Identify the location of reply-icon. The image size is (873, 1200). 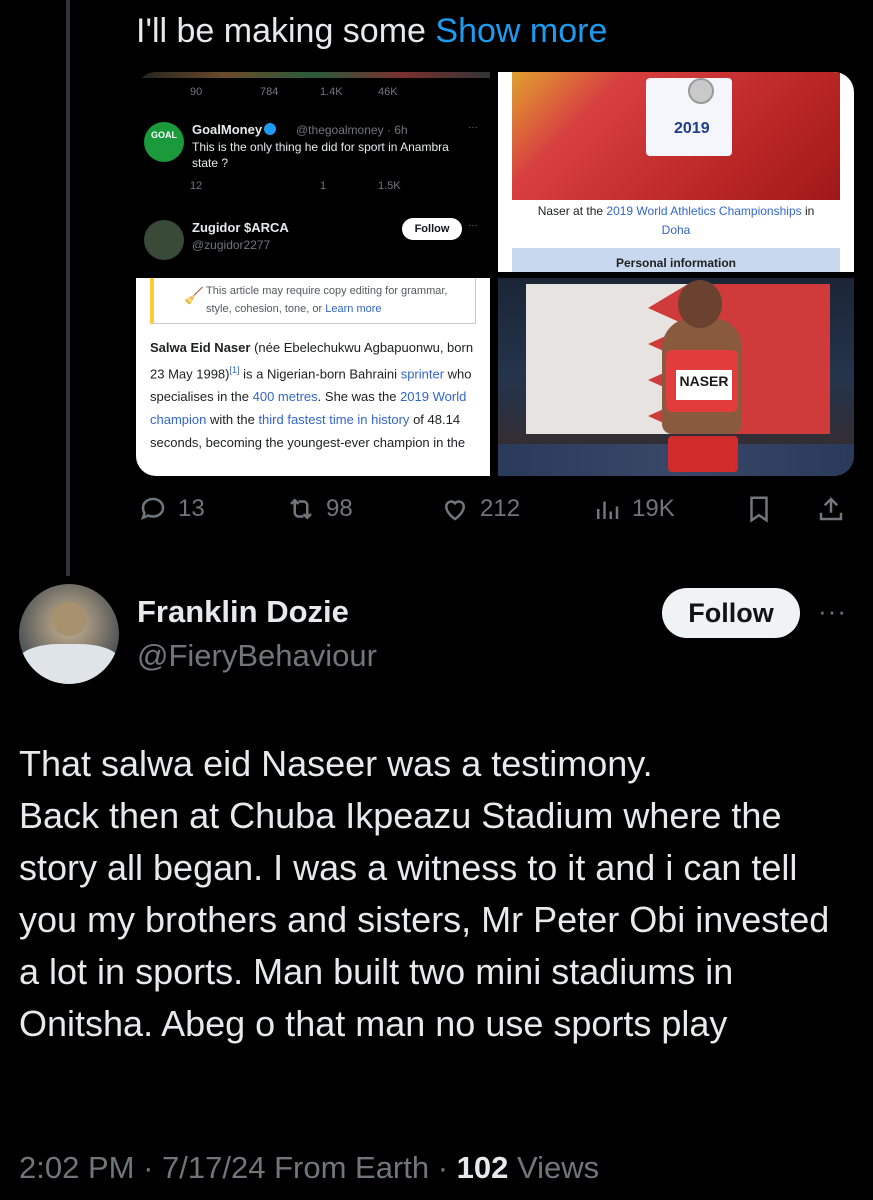
(152, 508).